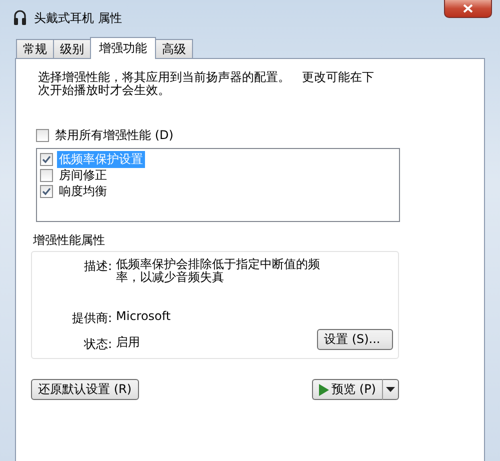 Image resolution: width=500 pixels, height=461 pixels. What do you see at coordinates (128, 343) in the screenshot?
I see `property-value: 启用` at bounding box center [128, 343].